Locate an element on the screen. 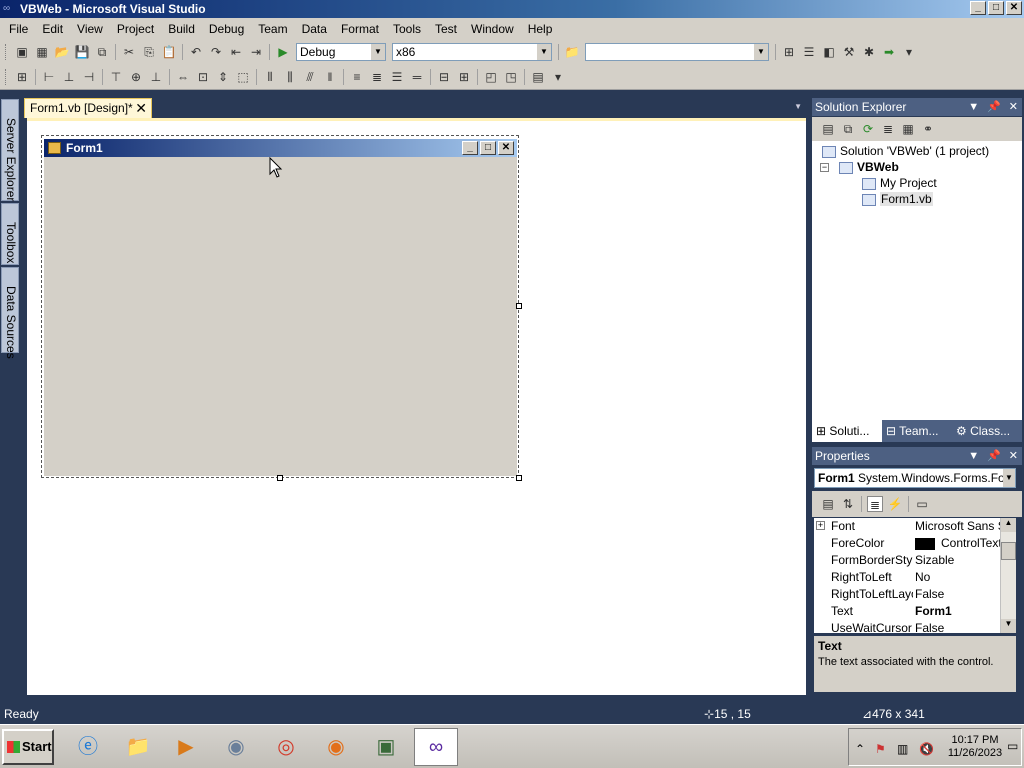  align-centers-icon: ⊥ is located at coordinates (69, 77).